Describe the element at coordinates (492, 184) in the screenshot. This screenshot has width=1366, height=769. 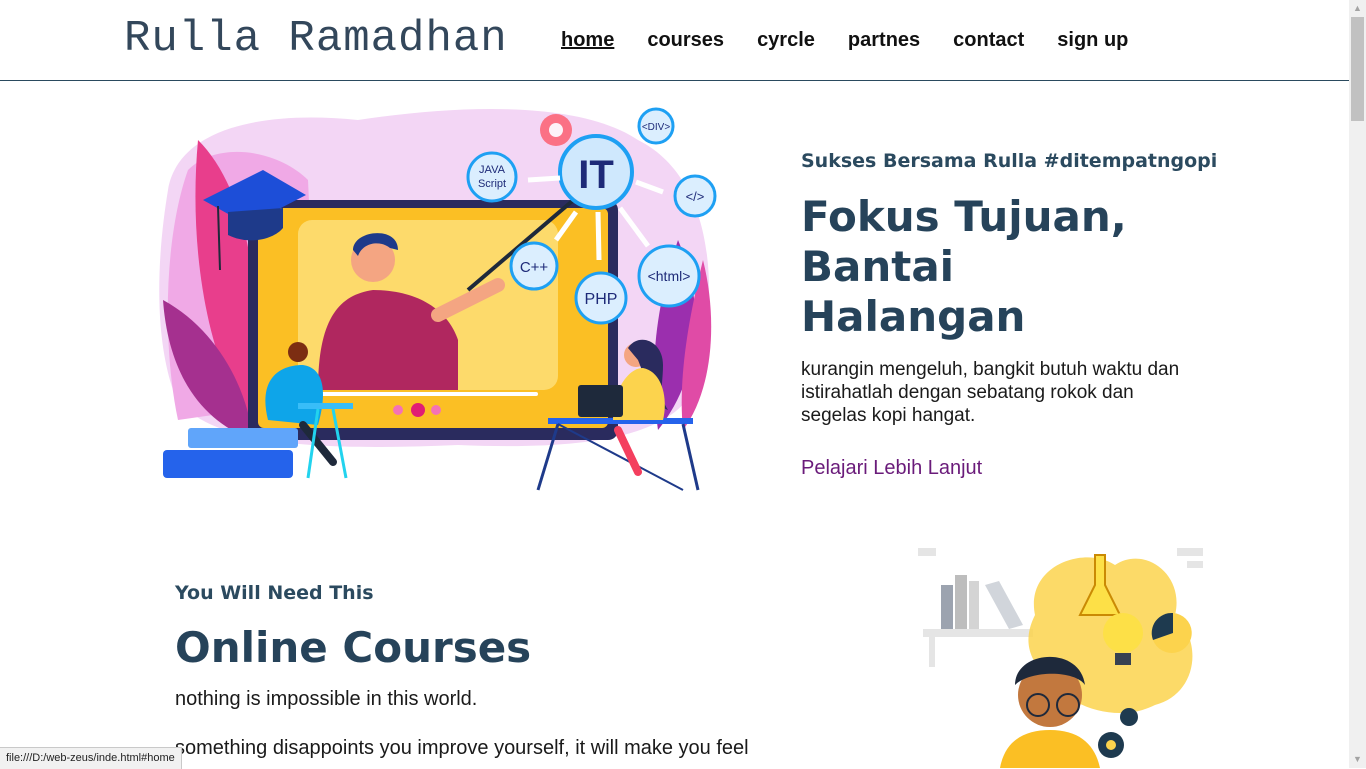
I see `script-bubble-label: Script` at that location.